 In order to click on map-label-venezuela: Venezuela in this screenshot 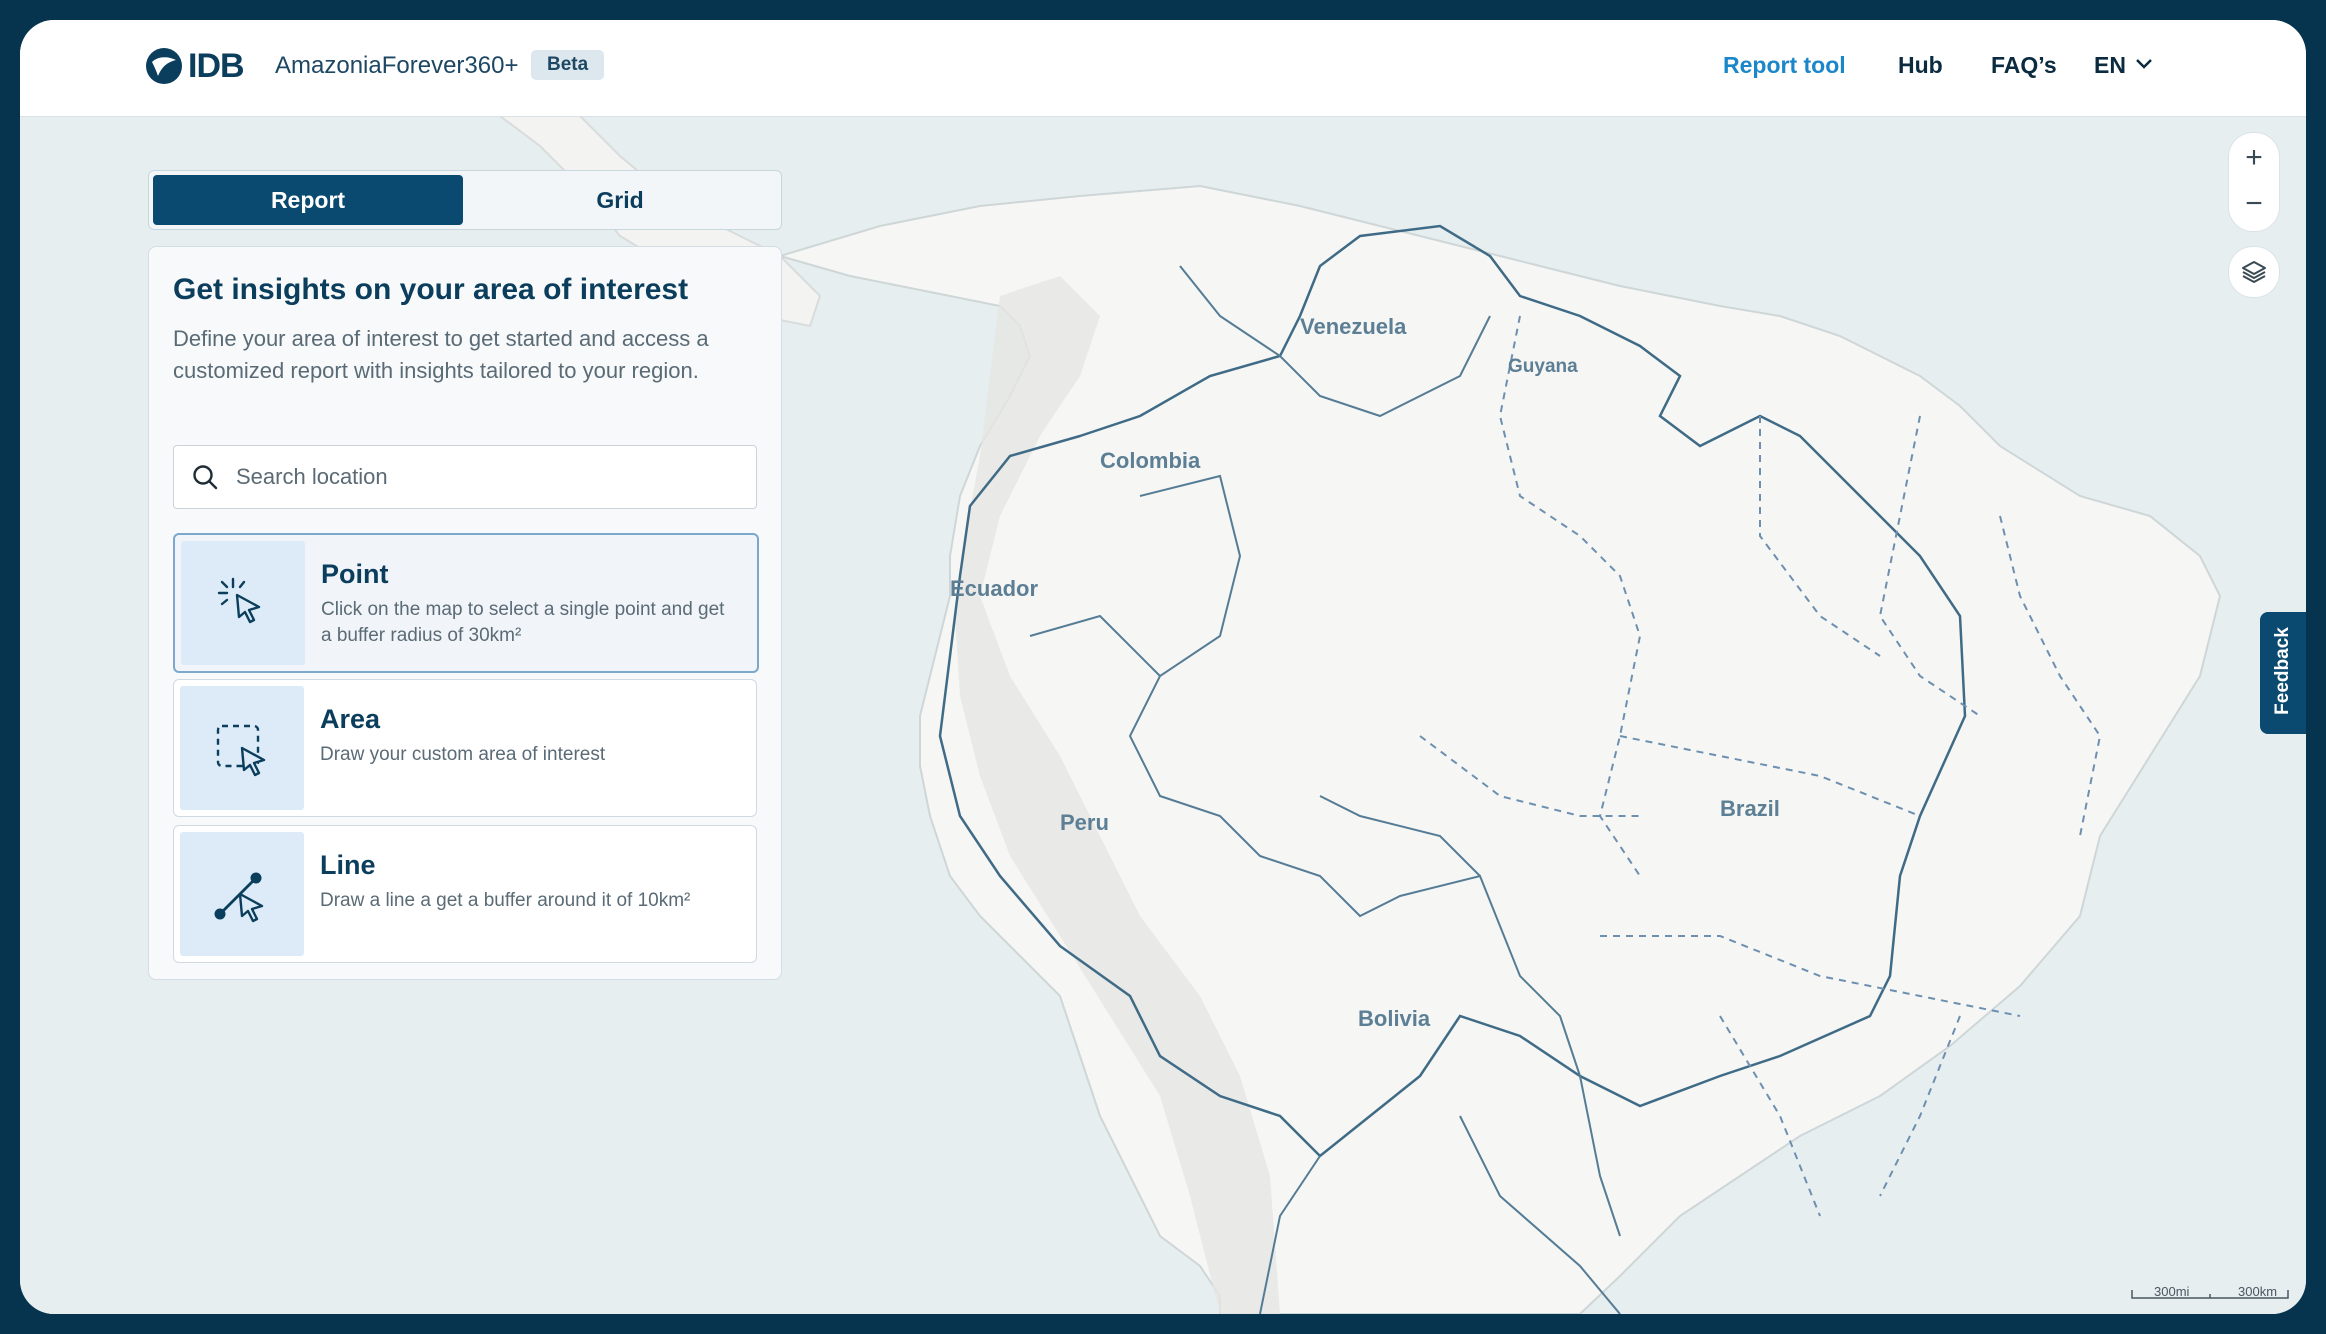, I will do `click(1353, 326)`.